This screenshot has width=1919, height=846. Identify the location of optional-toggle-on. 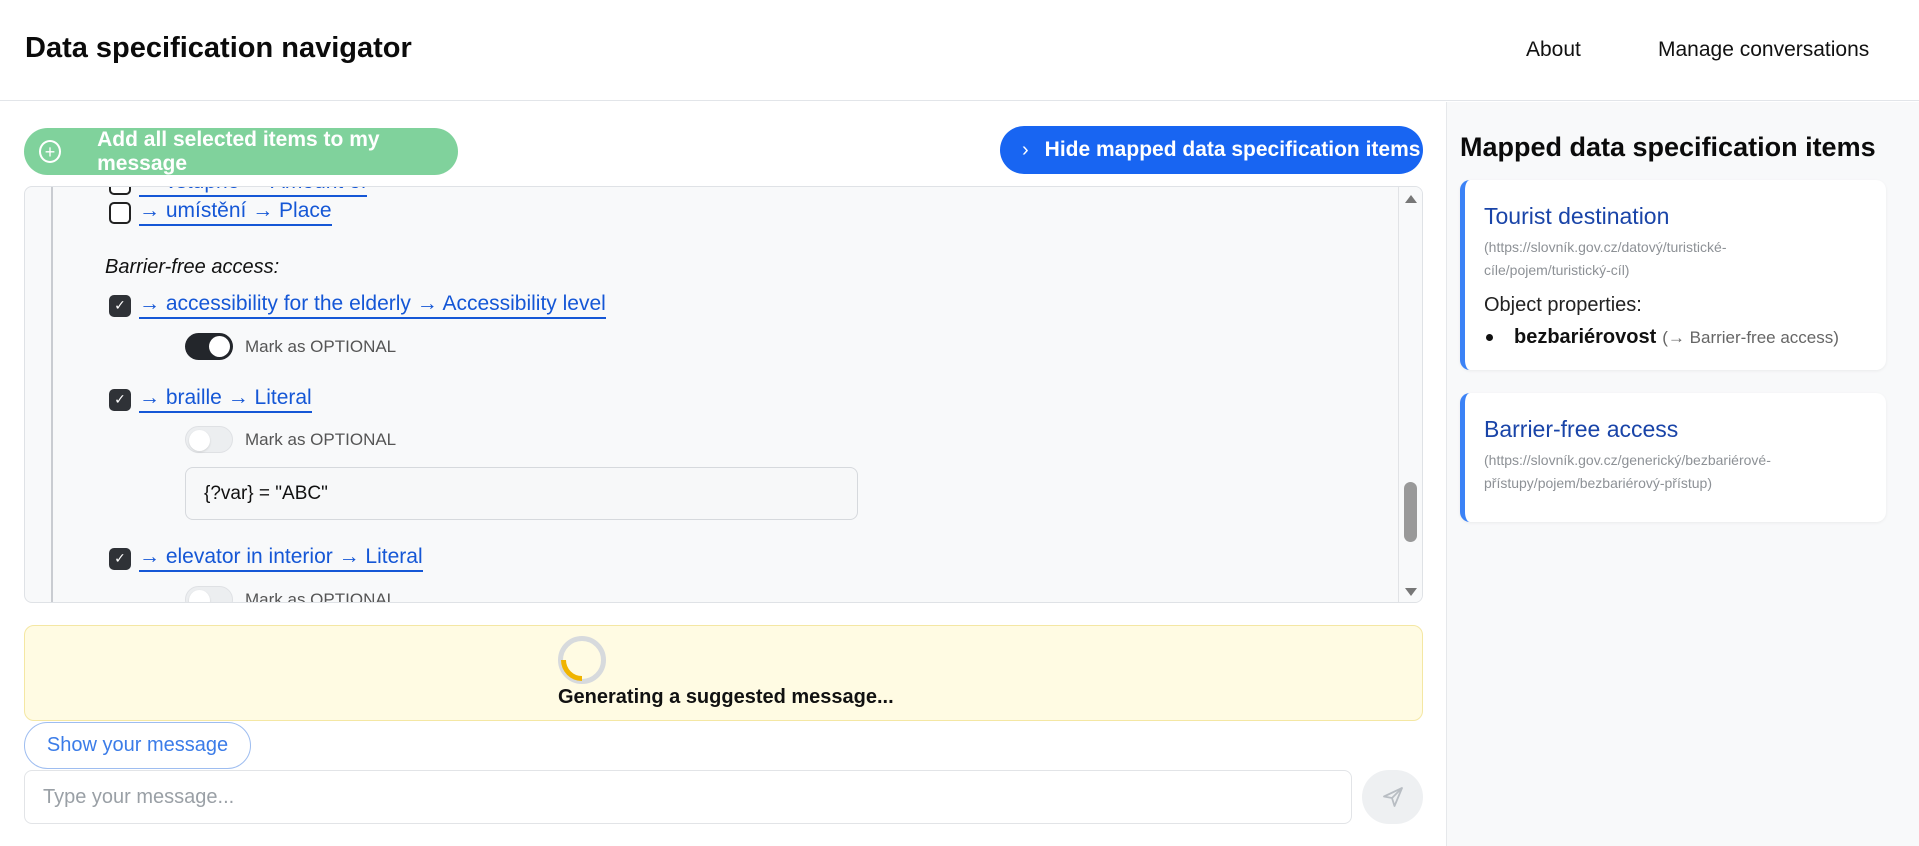
(209, 346).